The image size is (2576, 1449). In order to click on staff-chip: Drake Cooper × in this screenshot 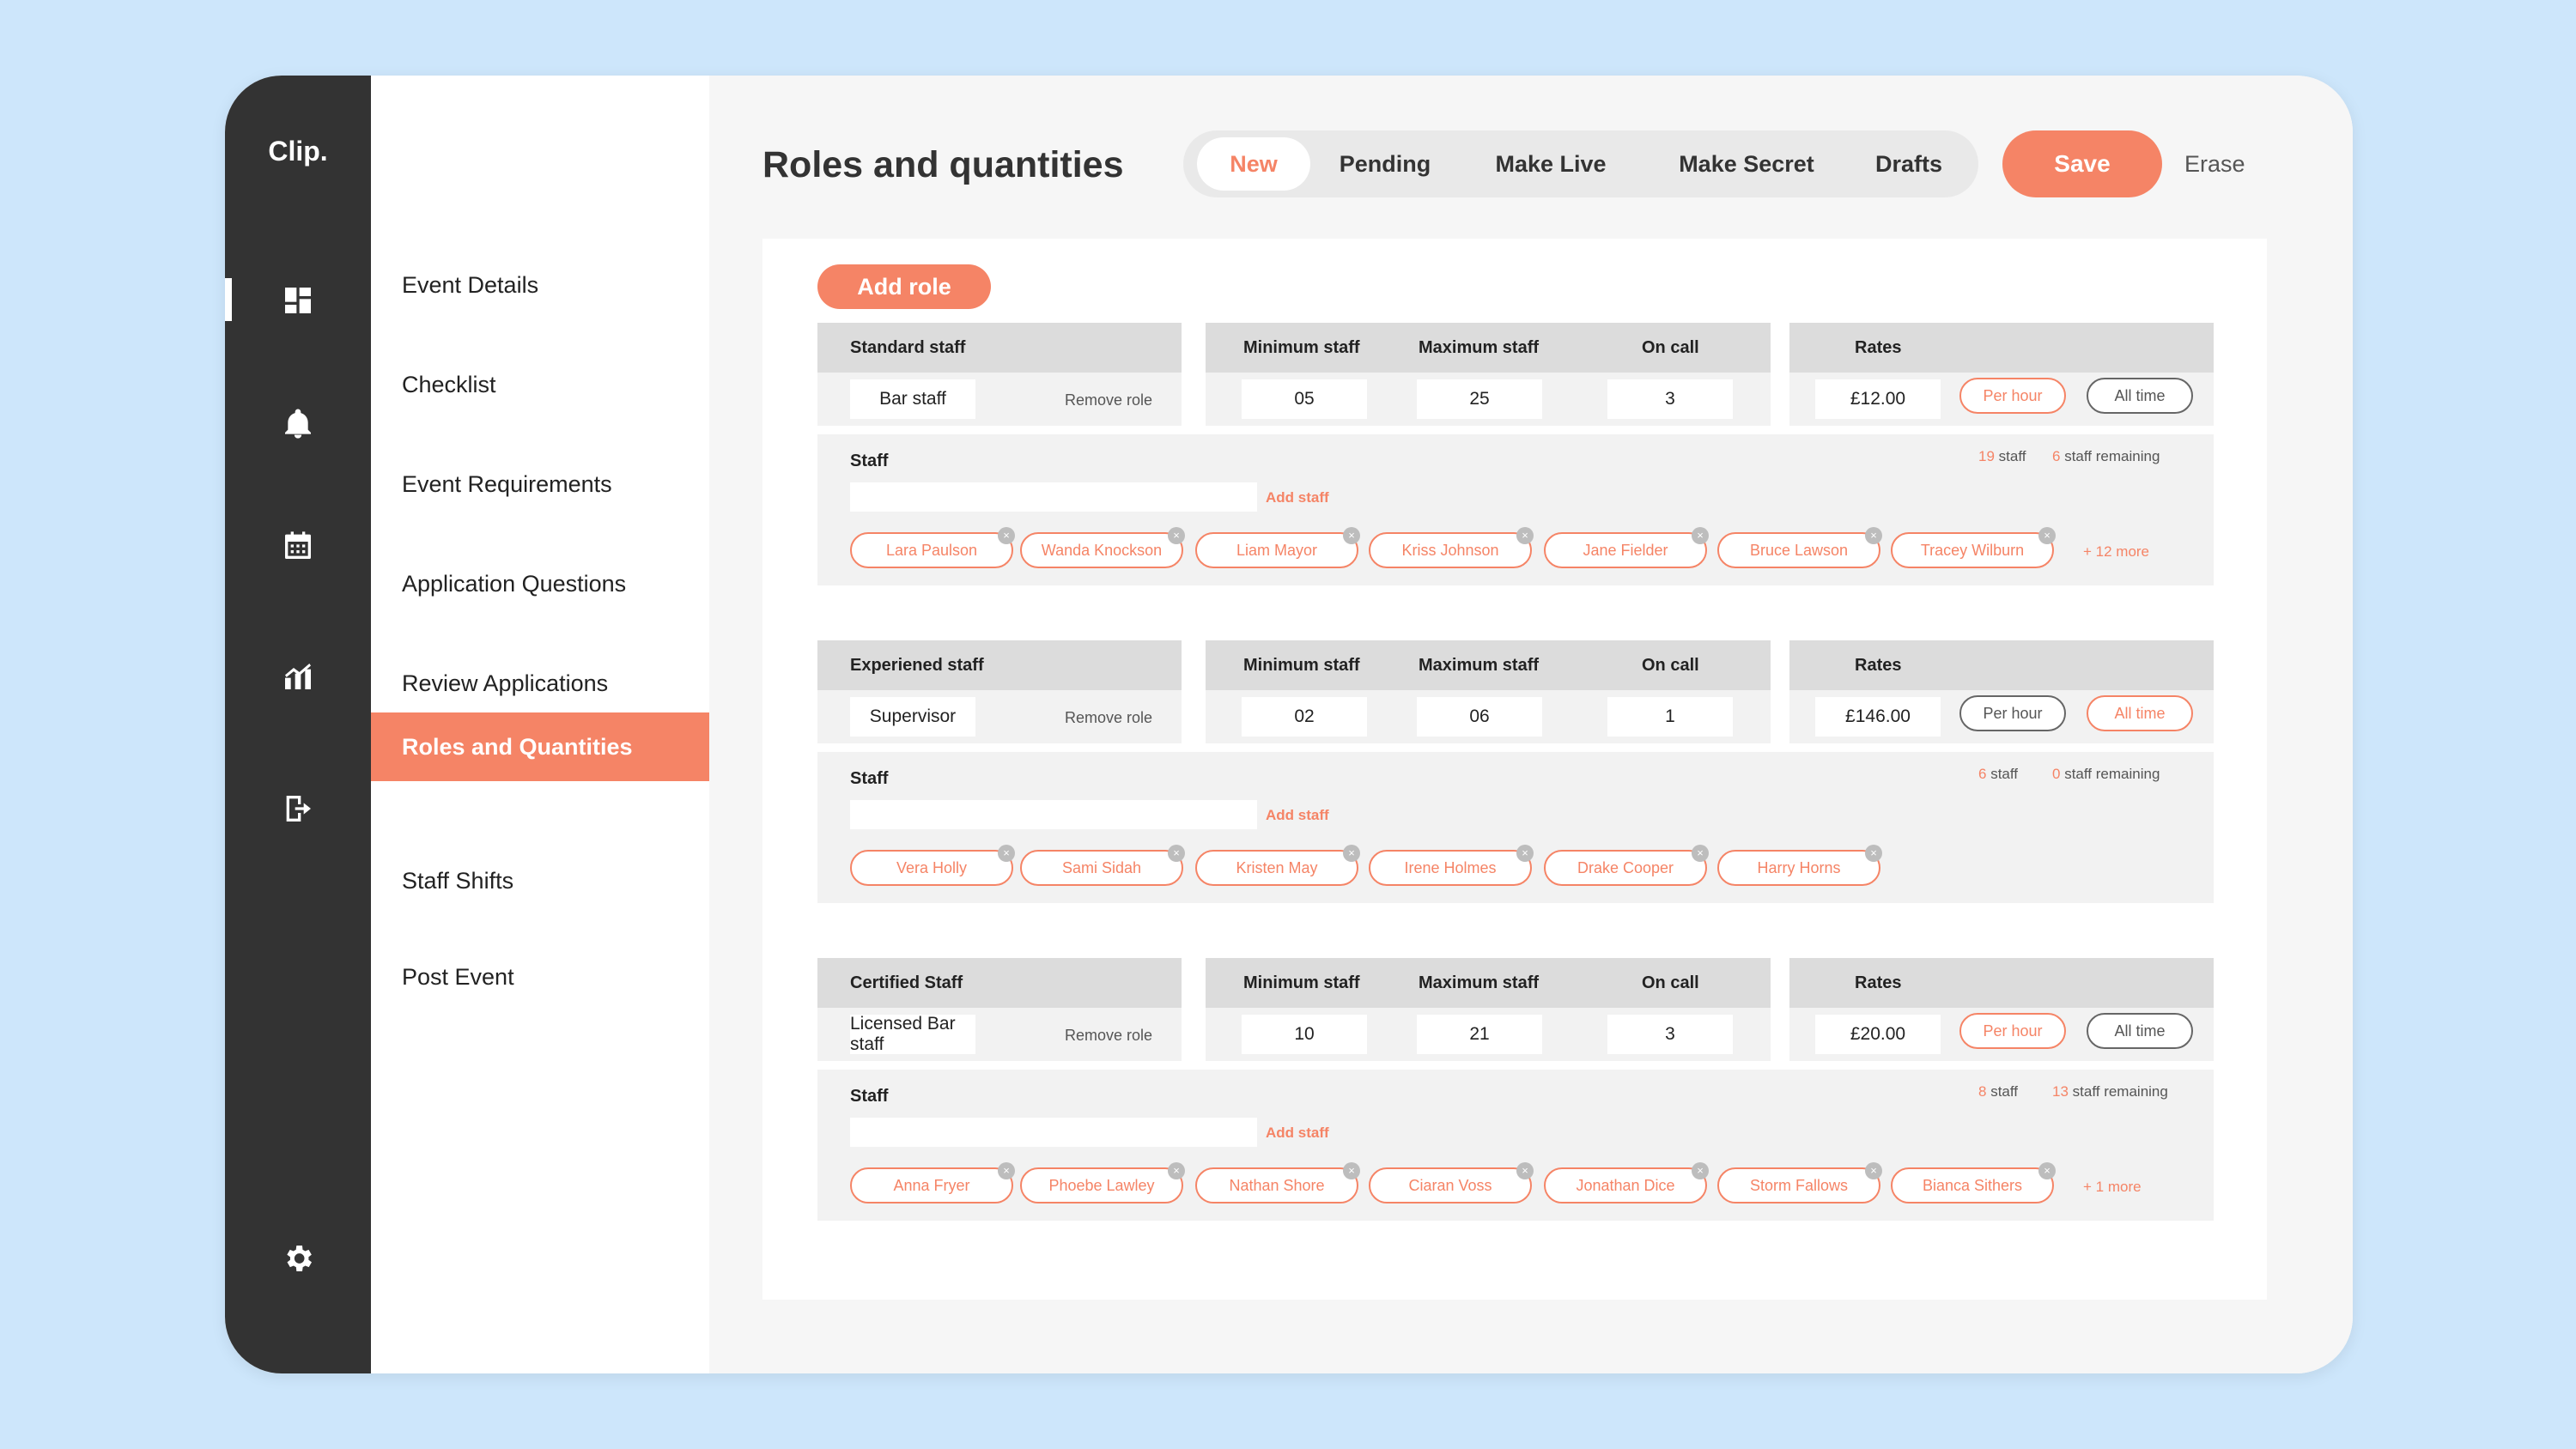, I will do `click(1627, 865)`.